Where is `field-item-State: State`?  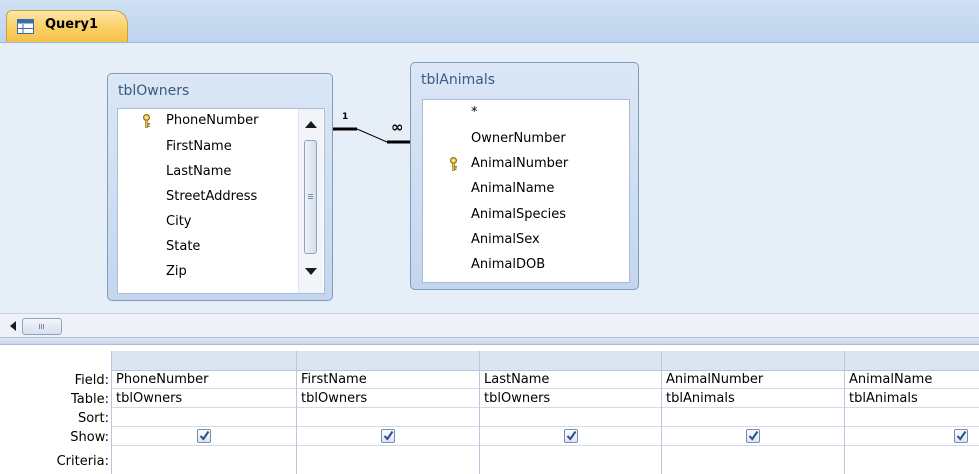
field-item-State: State is located at coordinates (205, 247).